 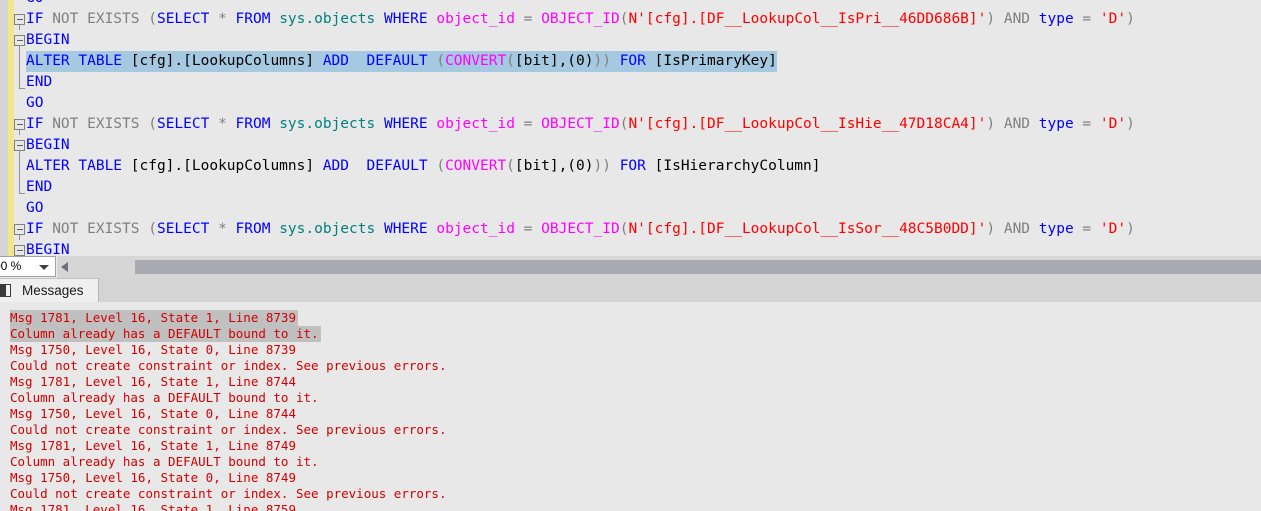 I want to click on tab-messages: Messages, so click(x=49, y=290).